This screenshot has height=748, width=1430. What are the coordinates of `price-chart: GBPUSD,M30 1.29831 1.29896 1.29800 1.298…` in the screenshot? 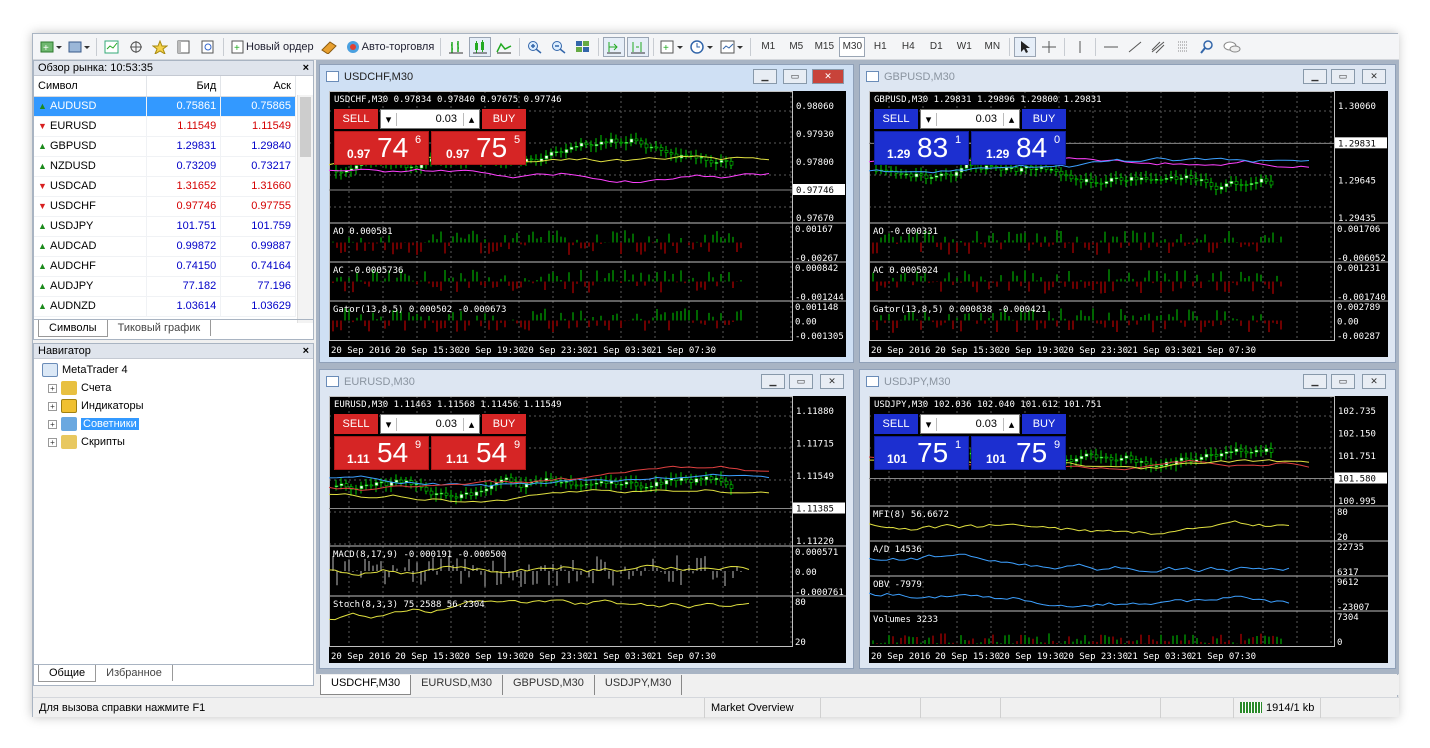 It's located at (1128, 224).